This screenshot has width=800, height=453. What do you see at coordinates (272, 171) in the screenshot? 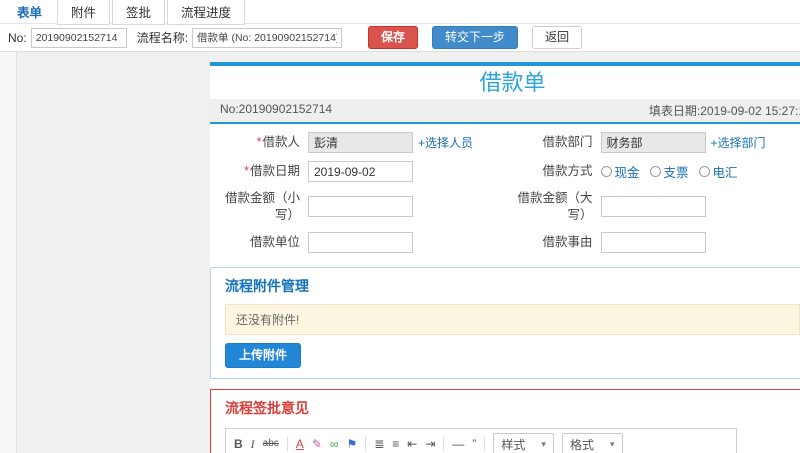
I see `loan-date-label: *借款日期` at bounding box center [272, 171].